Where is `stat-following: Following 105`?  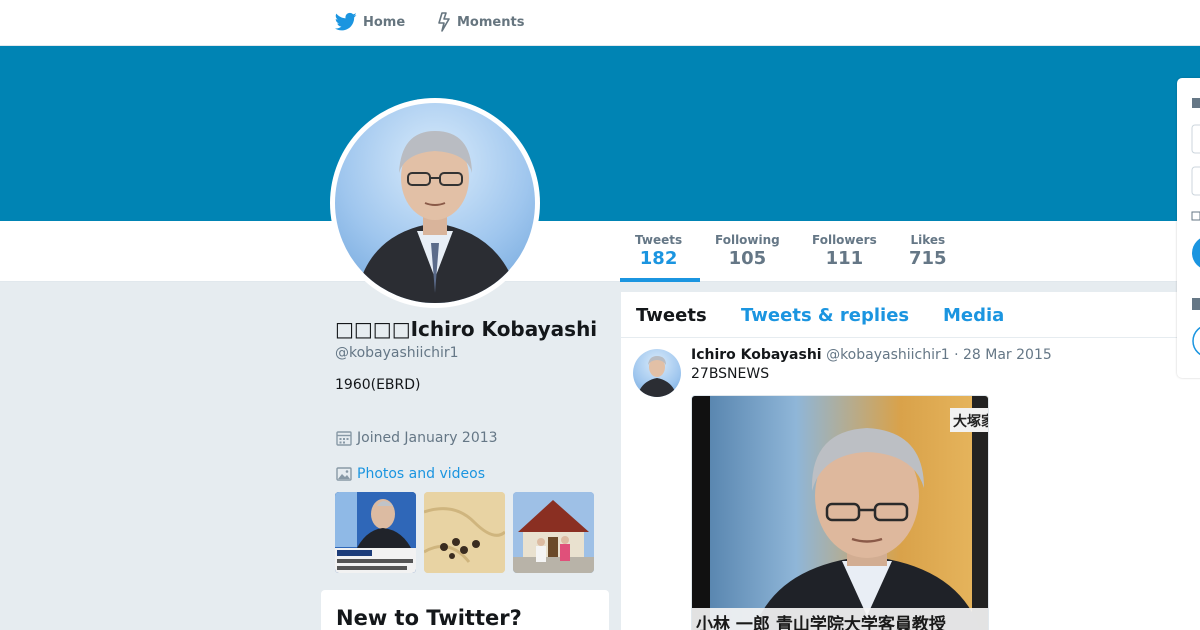
stat-following: Following 105 is located at coordinates (747, 251).